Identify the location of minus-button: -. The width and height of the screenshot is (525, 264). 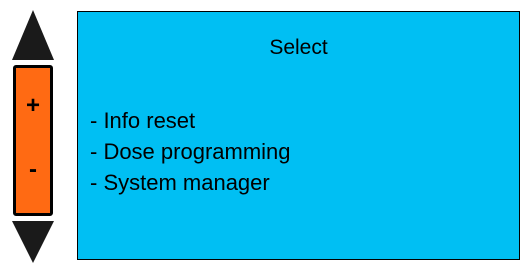
(33, 177).